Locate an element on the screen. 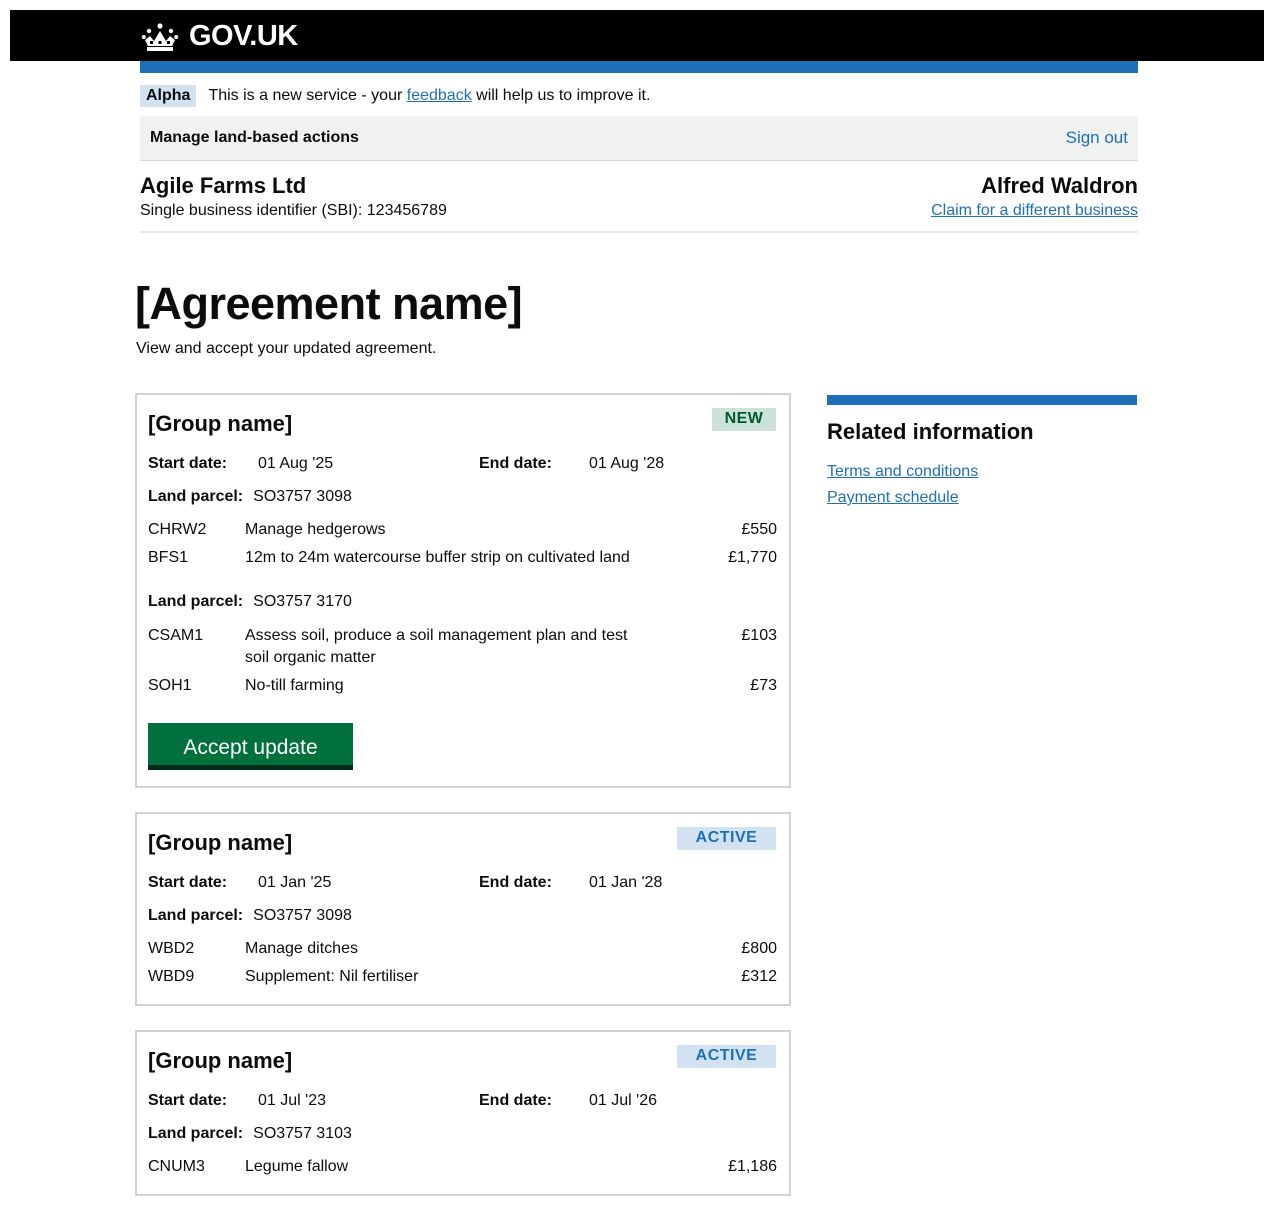 This screenshot has height=1207, width=1274. action-amount: £1,186 is located at coordinates (752, 1166).